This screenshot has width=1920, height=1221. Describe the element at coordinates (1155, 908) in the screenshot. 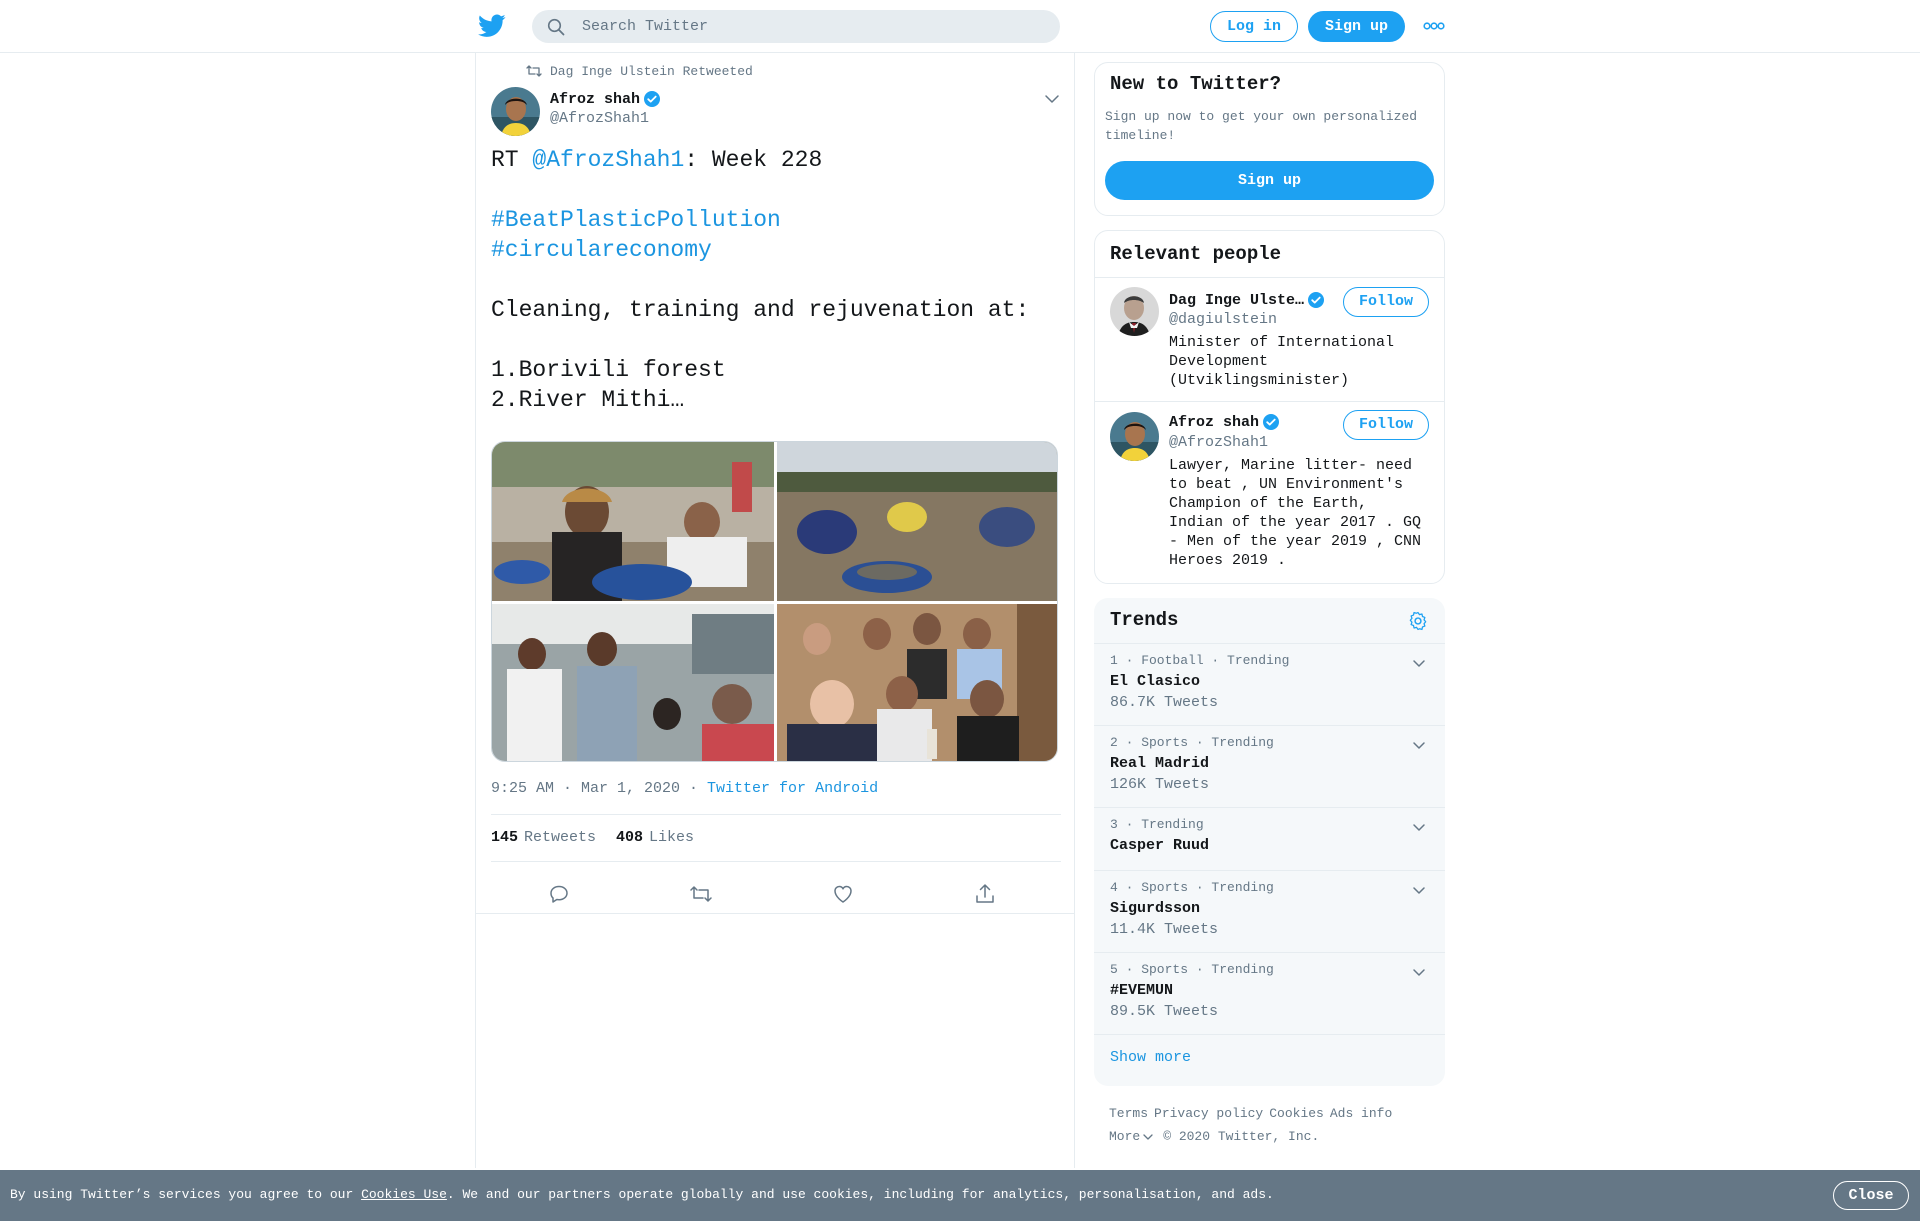

I see `trend-name: Sigurdsson` at that location.